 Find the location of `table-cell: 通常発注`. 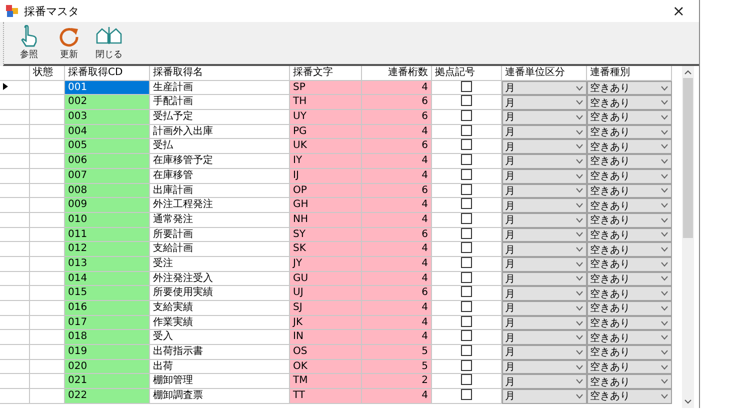

table-cell: 通常発注 is located at coordinates (220, 220).